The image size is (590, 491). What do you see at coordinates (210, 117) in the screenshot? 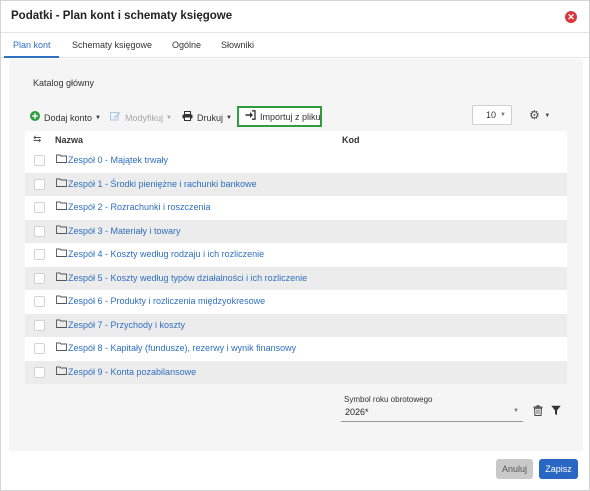
I see `print-label: Drukuj` at bounding box center [210, 117].